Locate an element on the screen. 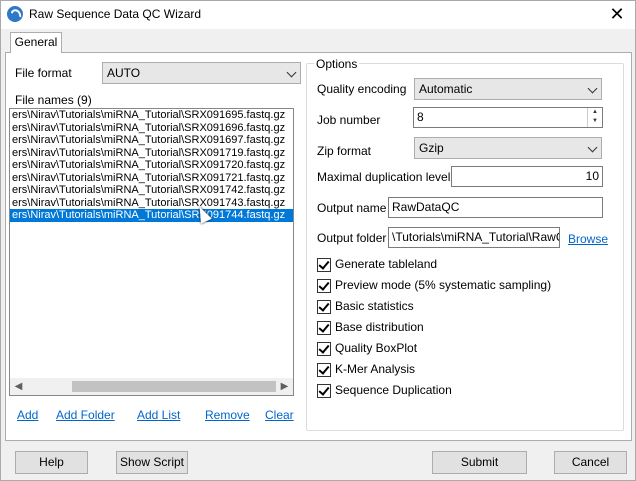 Image resolution: width=636 pixels, height=481 pixels. scroll-right-icon: ▶ is located at coordinates (284, 386).